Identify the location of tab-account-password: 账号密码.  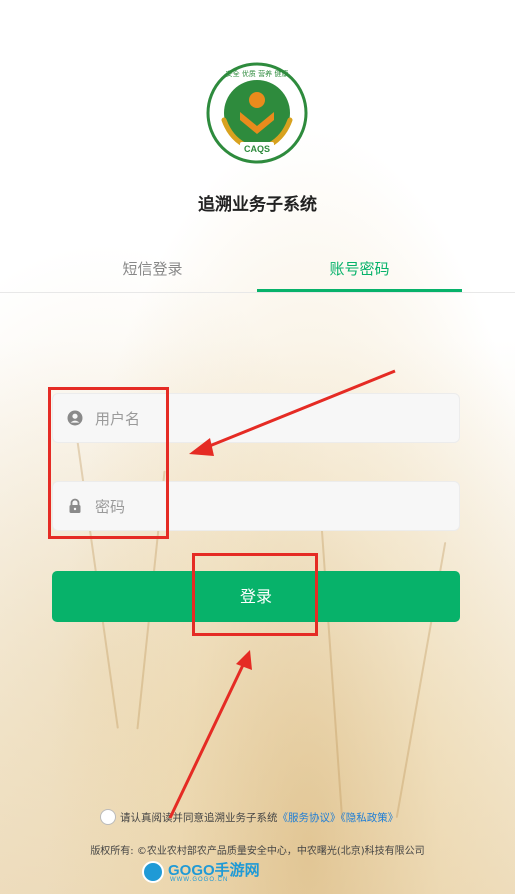
(359, 273).